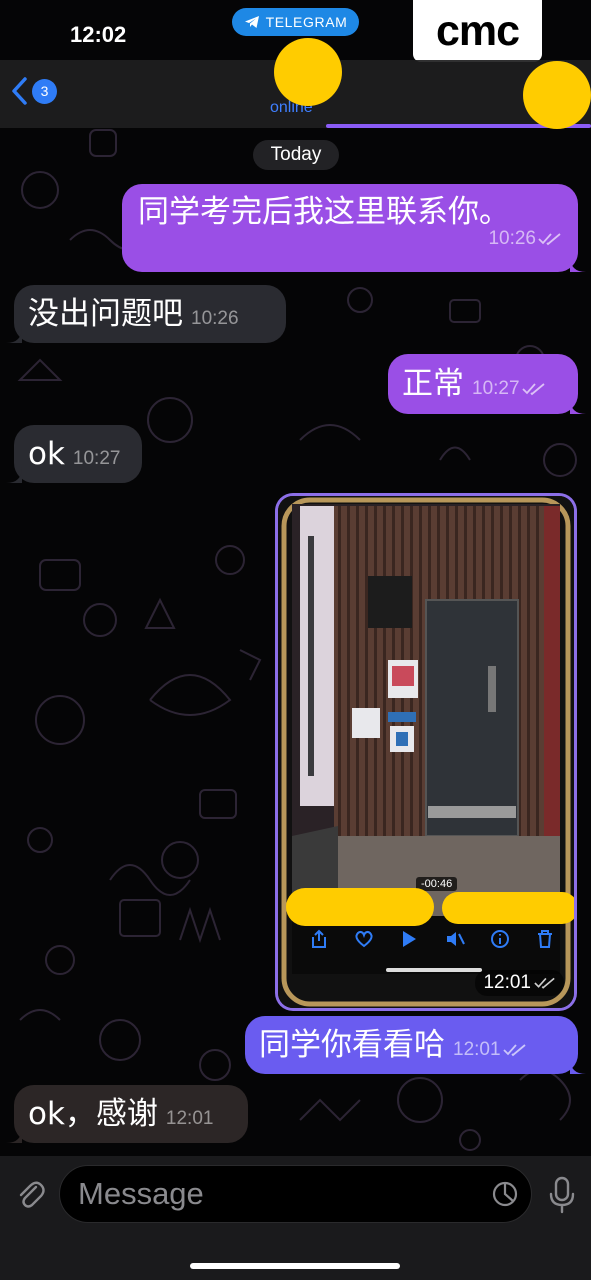  What do you see at coordinates (46, 454) in the screenshot?
I see `message-text: ok` at bounding box center [46, 454].